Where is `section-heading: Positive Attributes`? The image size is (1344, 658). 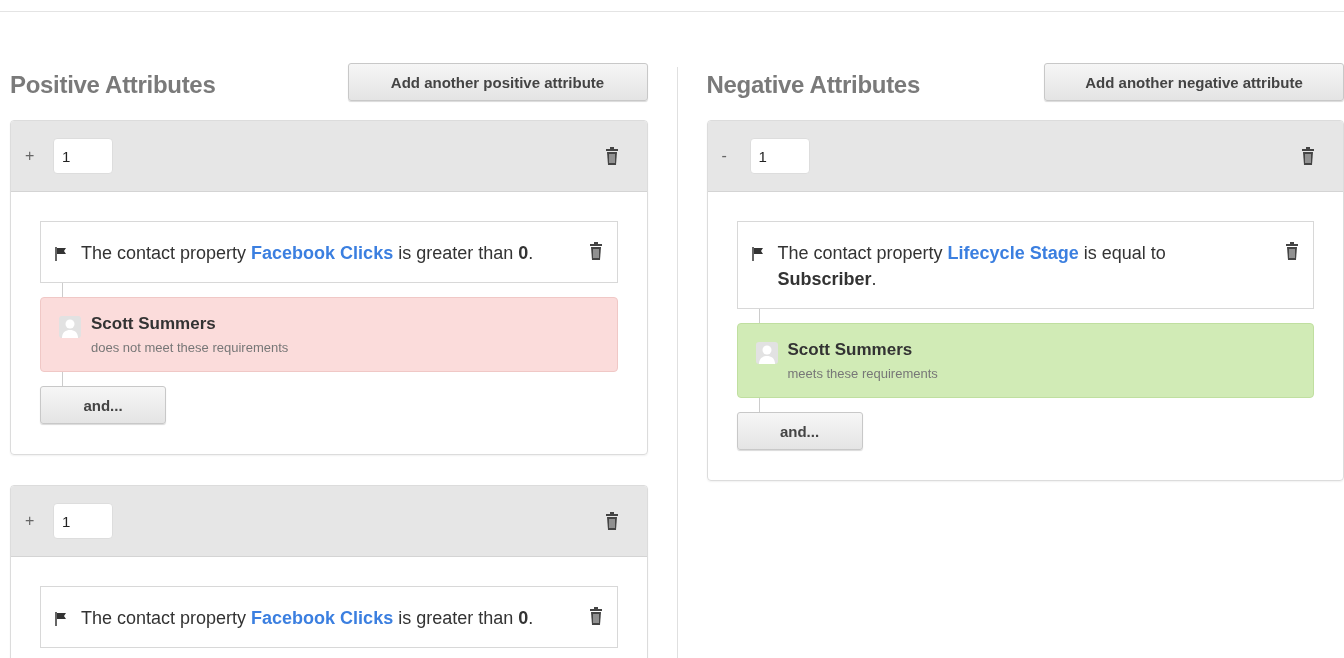 section-heading: Positive Attributes is located at coordinates (113, 85).